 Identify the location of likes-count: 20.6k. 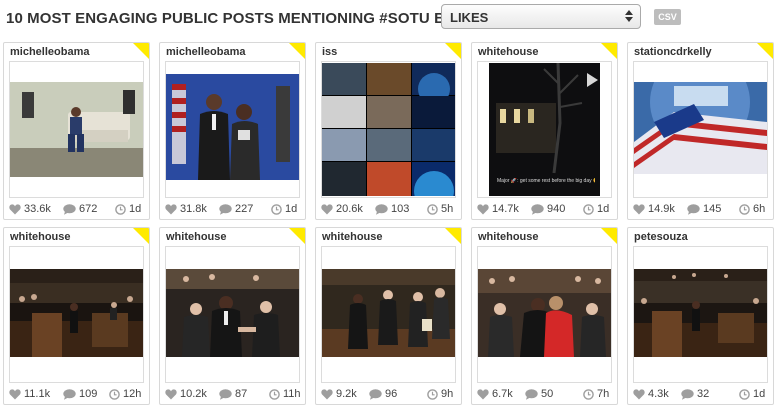
(349, 209).